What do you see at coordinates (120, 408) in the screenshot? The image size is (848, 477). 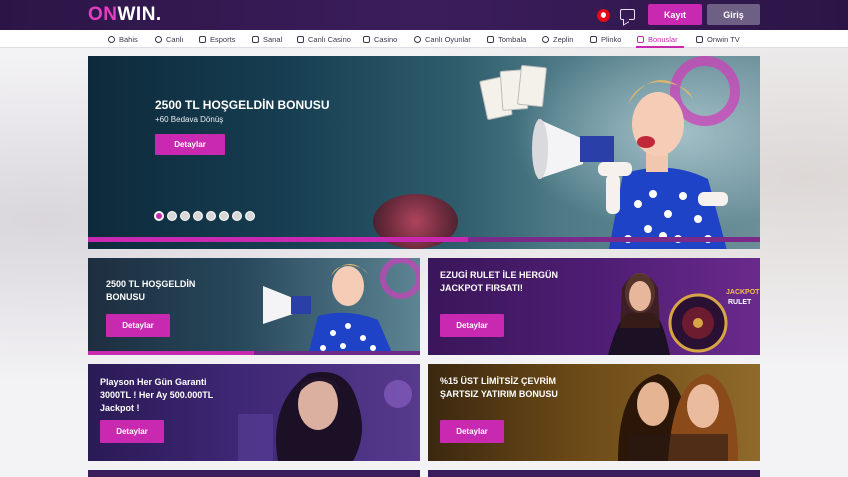 I see `promo-title-line: Jackpot !` at bounding box center [120, 408].